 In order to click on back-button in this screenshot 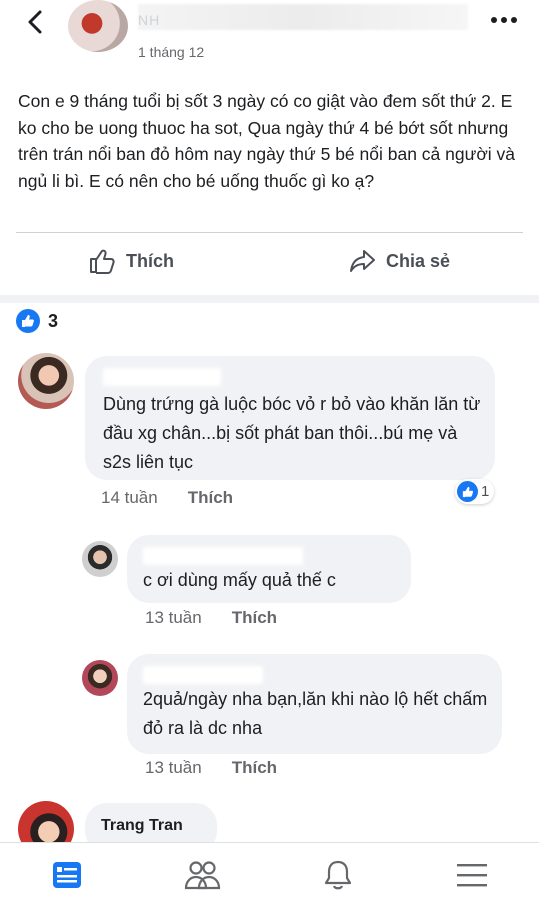, I will do `click(36, 22)`.